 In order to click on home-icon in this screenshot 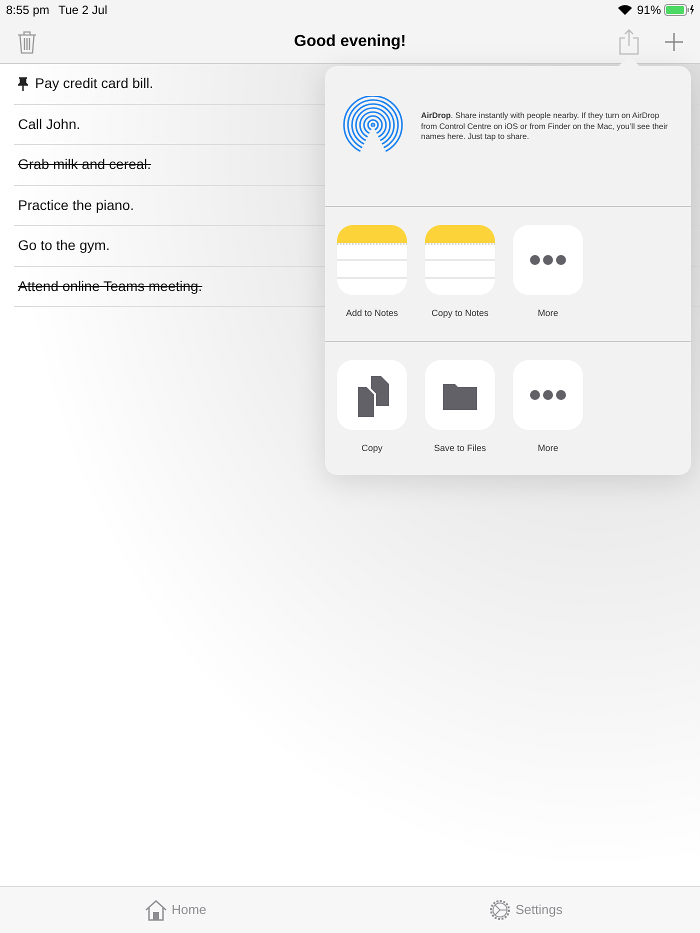, I will do `click(156, 910)`.